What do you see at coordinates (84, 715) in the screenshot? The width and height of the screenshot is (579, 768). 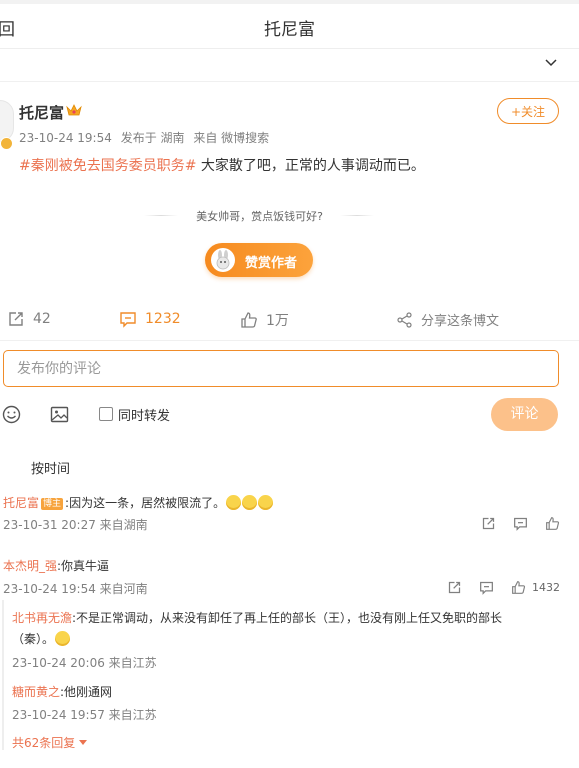 I see `reply-meta: 23-10-24 19:57 来自江苏` at bounding box center [84, 715].